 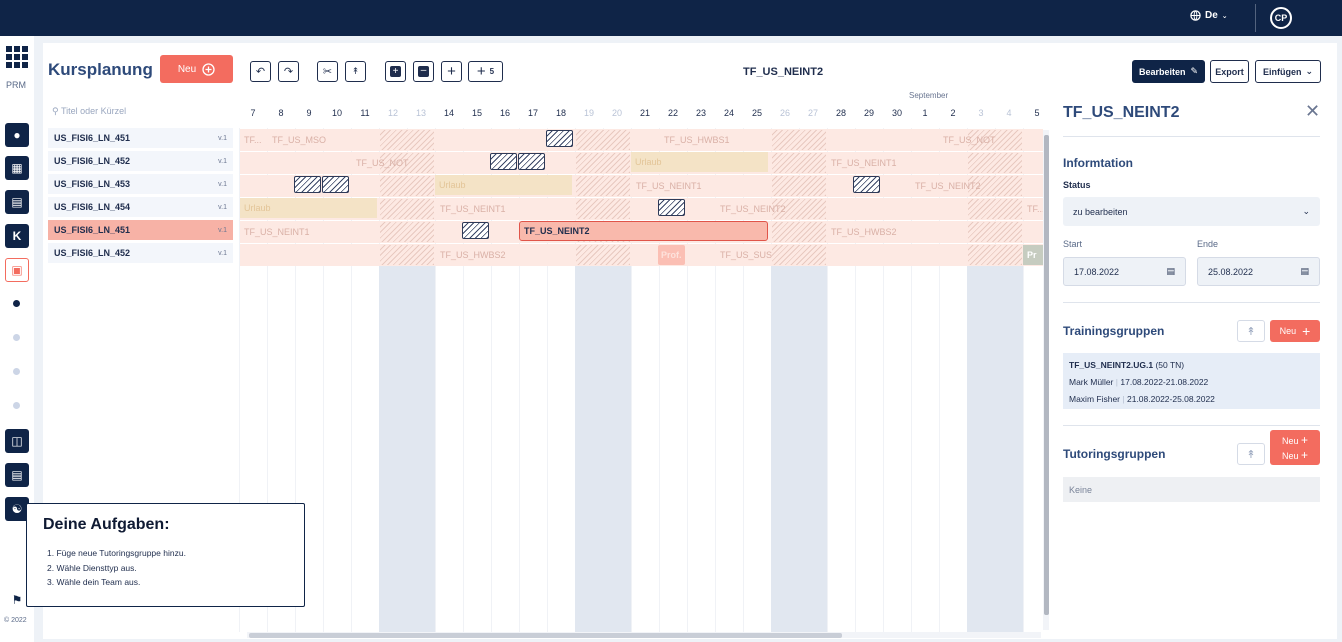 I want to click on calendar-icon: ▣, so click(x=17, y=270).